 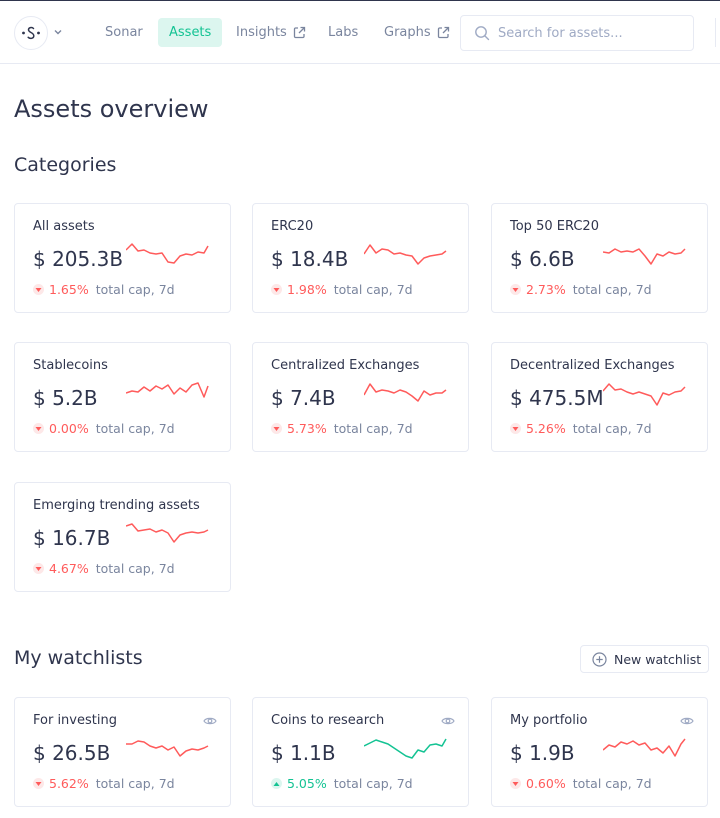 What do you see at coordinates (307, 428) in the screenshot?
I see `change-percent: 5.73%` at bounding box center [307, 428].